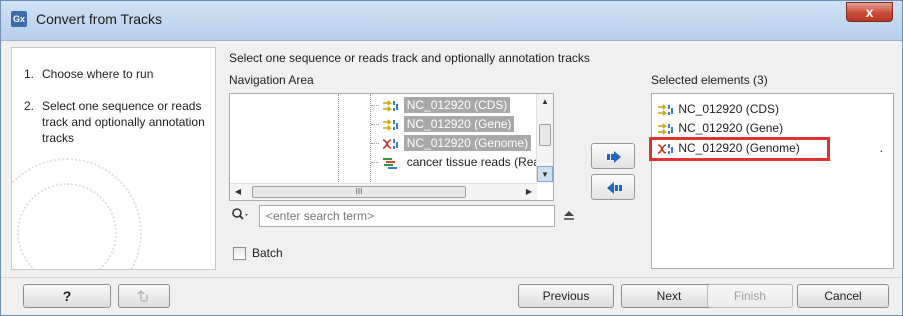 Image resolution: width=903 pixels, height=316 pixels. What do you see at coordinates (479, 162) in the screenshot?
I see `tree-item-label: cancer tissue reads (Reads` at bounding box center [479, 162].